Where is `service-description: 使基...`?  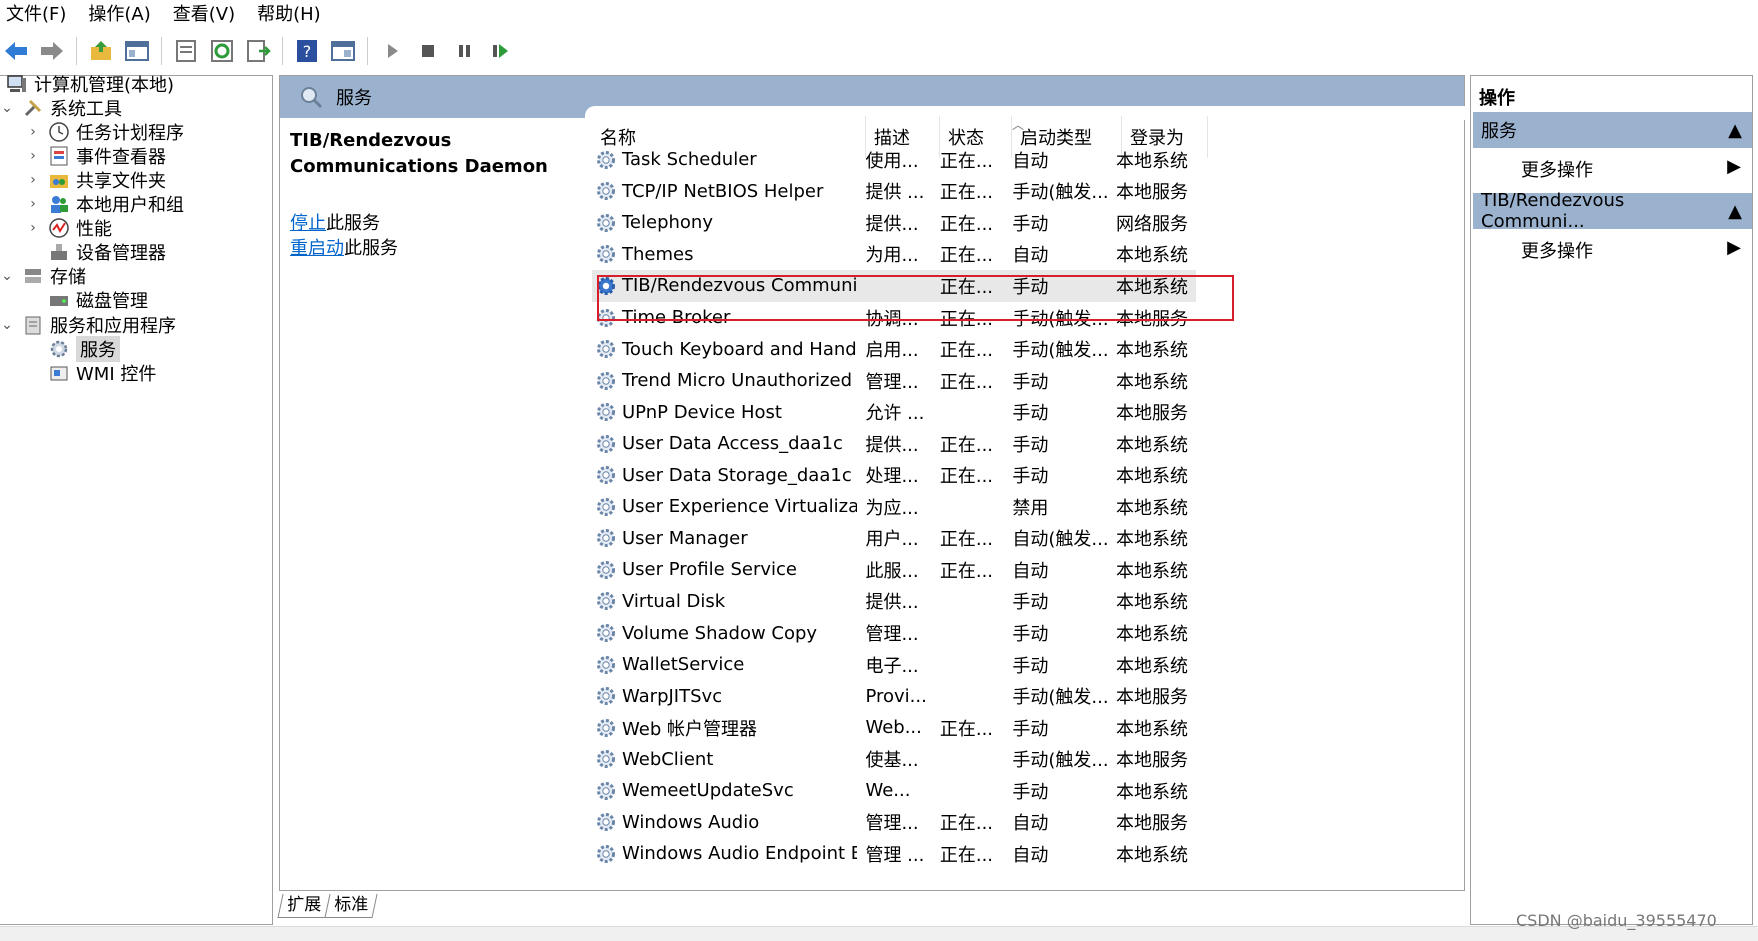
service-description: 使基... is located at coordinates (892, 761).